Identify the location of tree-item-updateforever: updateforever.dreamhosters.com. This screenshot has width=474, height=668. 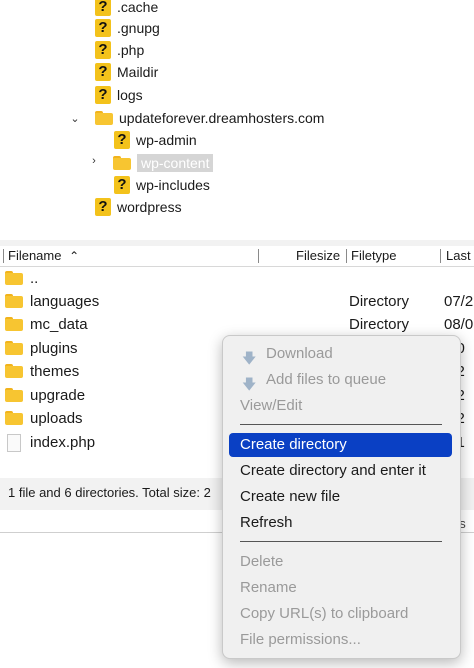
(209, 118).